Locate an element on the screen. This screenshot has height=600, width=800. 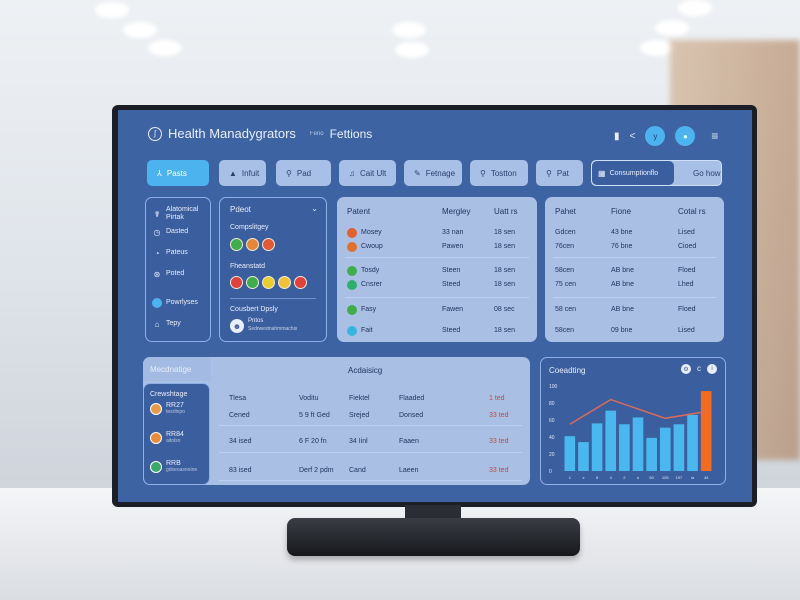
patient-avatar-icon: ☻ is located at coordinates (237, 326).